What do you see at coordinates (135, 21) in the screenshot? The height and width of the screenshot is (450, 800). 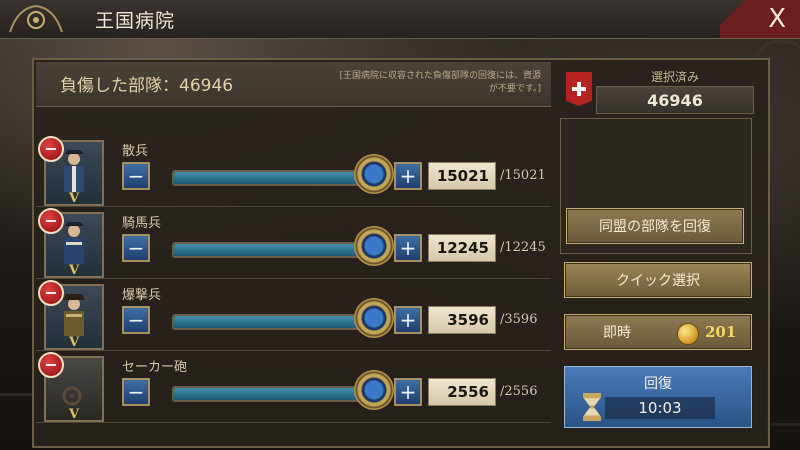 I see `window-title: 王国病院` at bounding box center [135, 21].